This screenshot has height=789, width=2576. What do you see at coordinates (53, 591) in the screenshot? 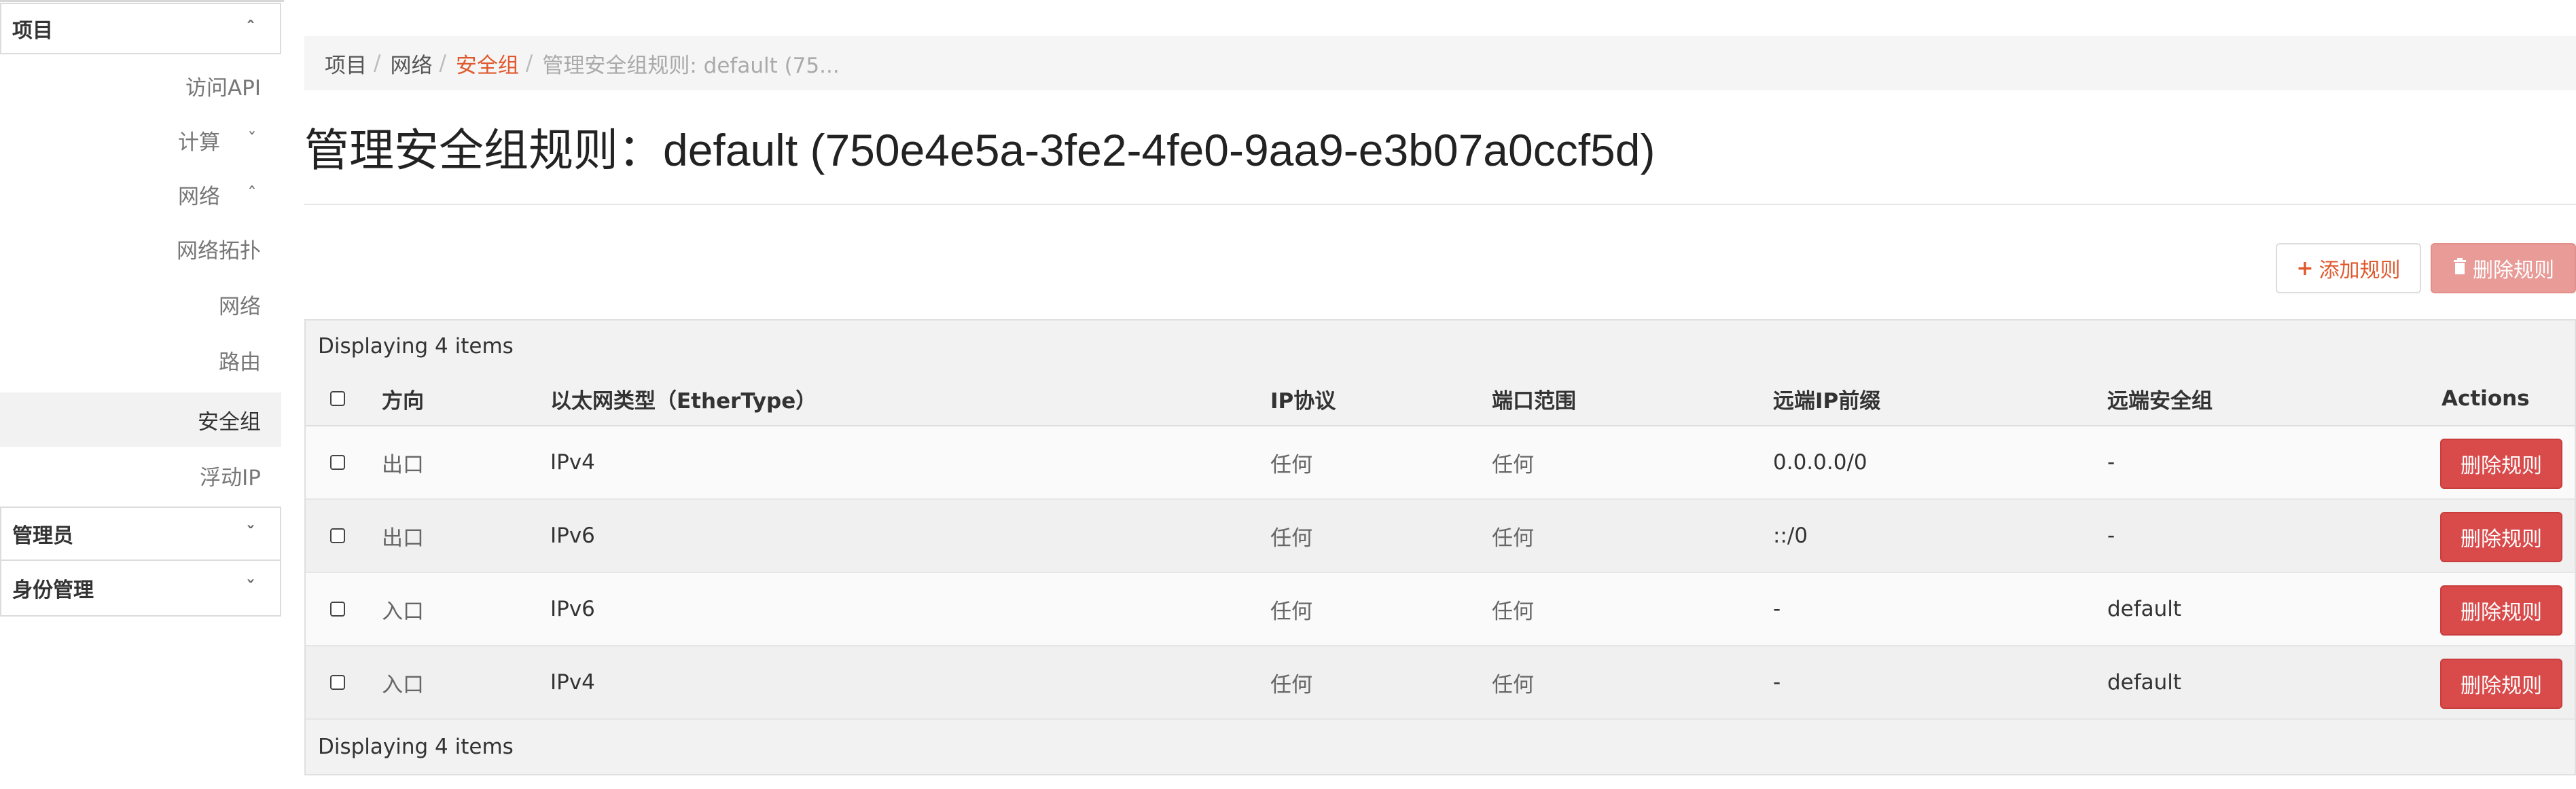
I see `sidebar-section-label: 身份管理` at bounding box center [53, 591].